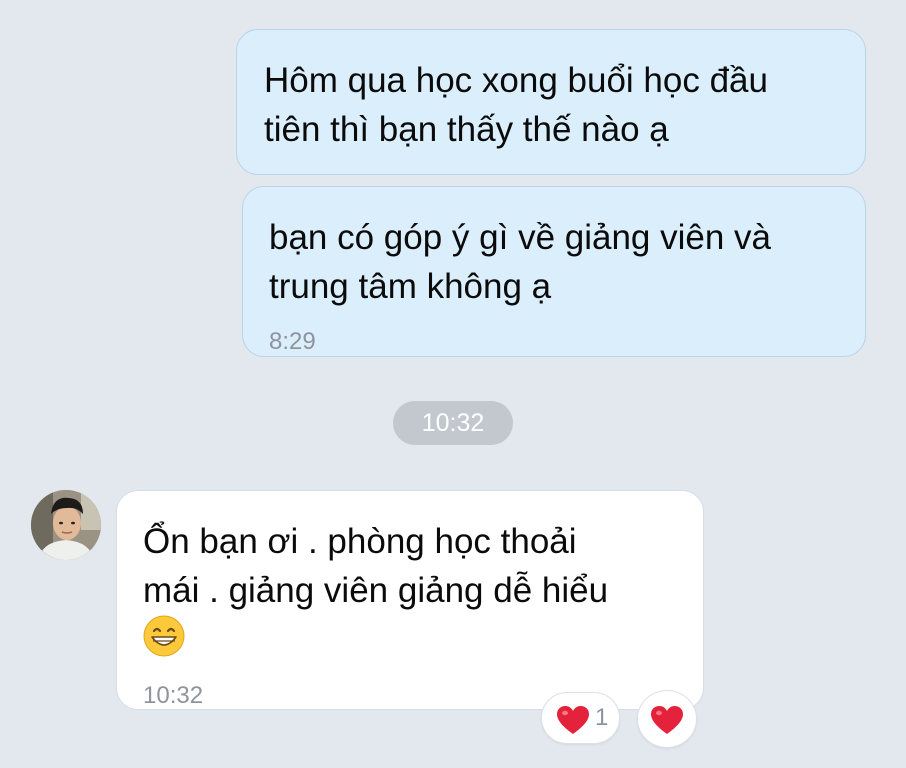  Describe the element at coordinates (520, 237) in the screenshot. I see `message-text-line: bạn có góp ý gì về giảng viên và` at that location.